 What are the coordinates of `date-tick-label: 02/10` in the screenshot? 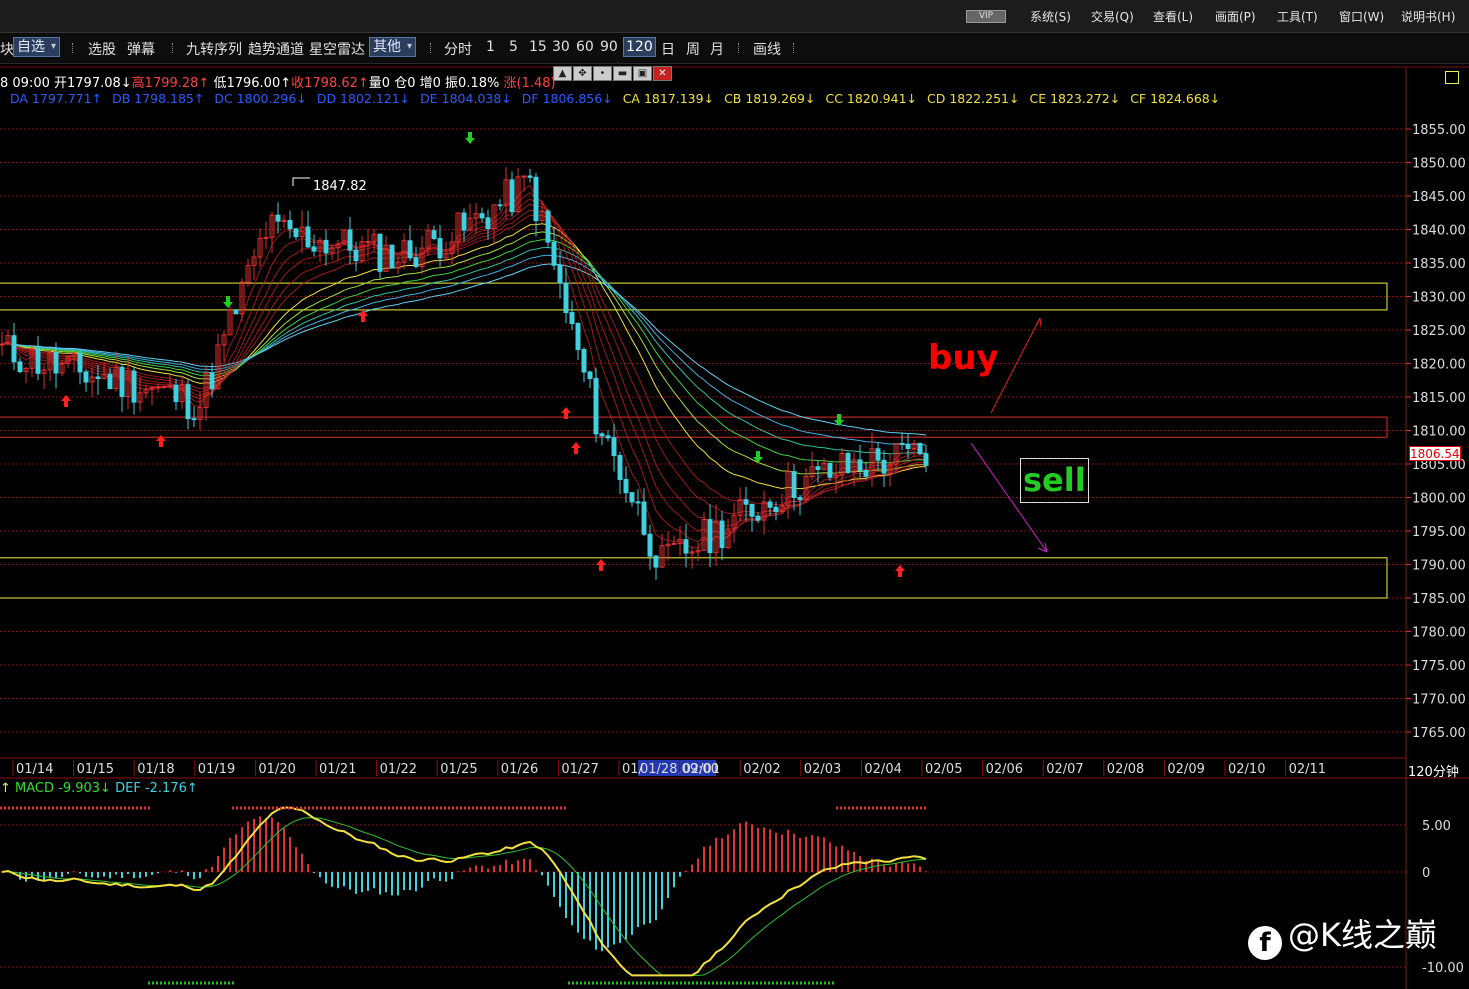 It's located at (1246, 769).